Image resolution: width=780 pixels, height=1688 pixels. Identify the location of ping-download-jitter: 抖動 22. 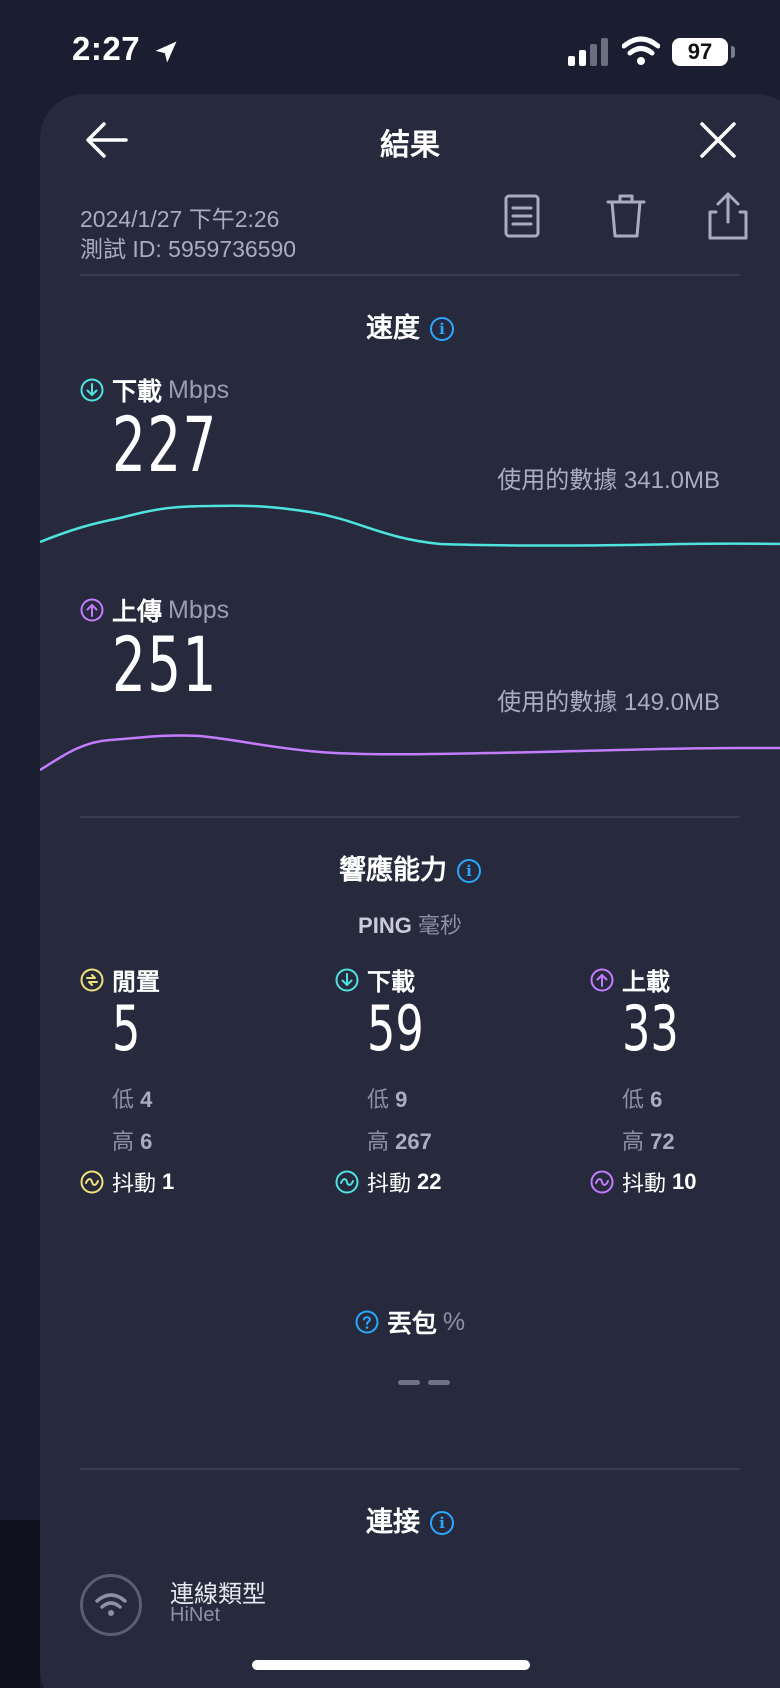
(388, 1182).